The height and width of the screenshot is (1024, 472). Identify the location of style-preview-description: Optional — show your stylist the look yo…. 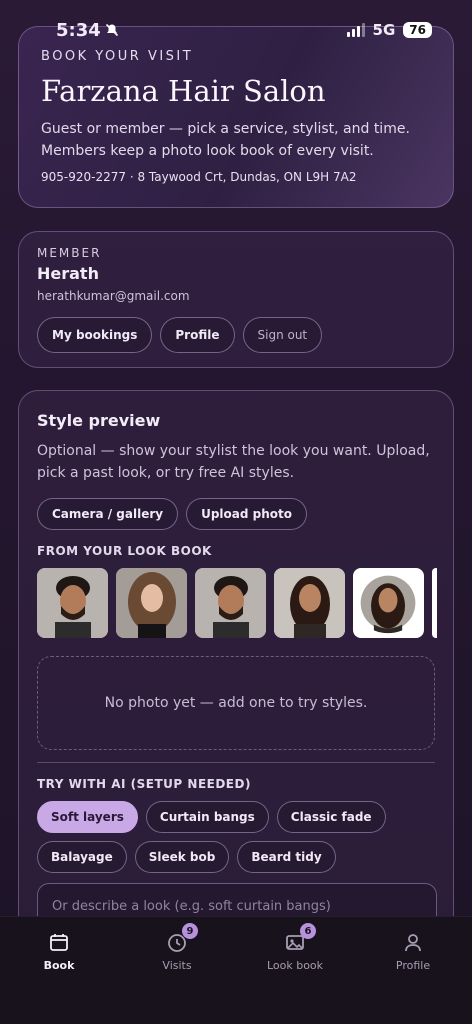
(233, 462).